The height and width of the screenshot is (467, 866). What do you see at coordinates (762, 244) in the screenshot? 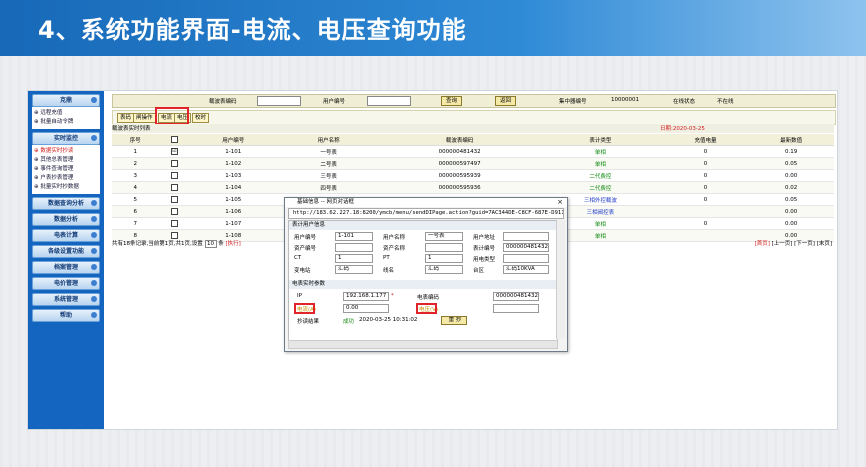
I see `first-page-link: [首页]` at bounding box center [762, 244].